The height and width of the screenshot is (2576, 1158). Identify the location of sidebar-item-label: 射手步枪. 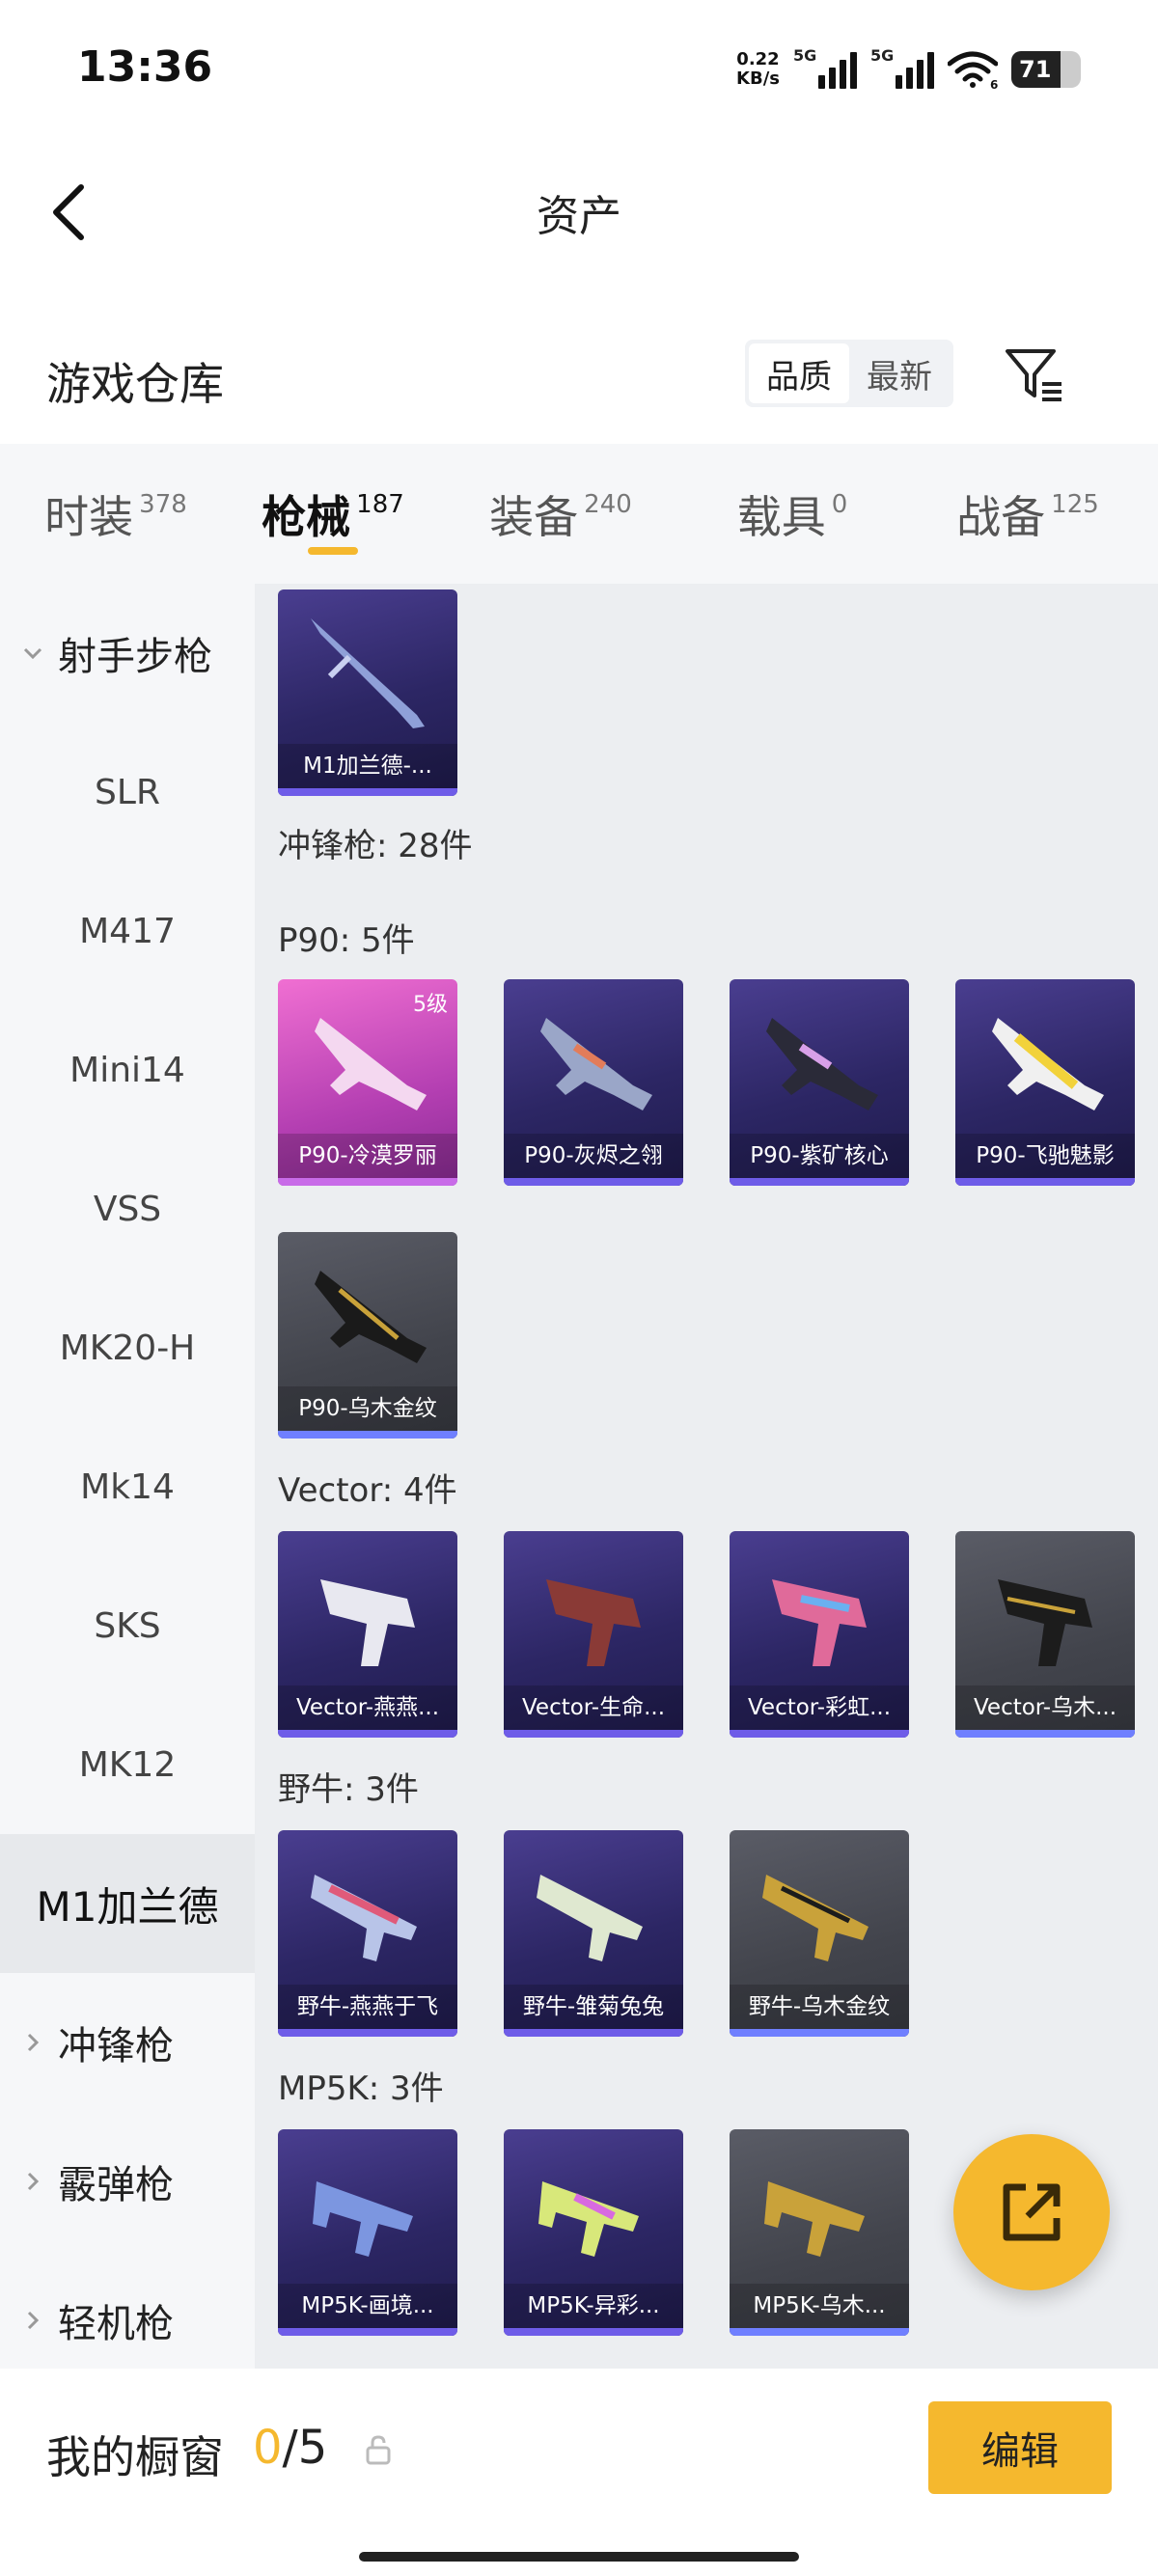
(135, 657).